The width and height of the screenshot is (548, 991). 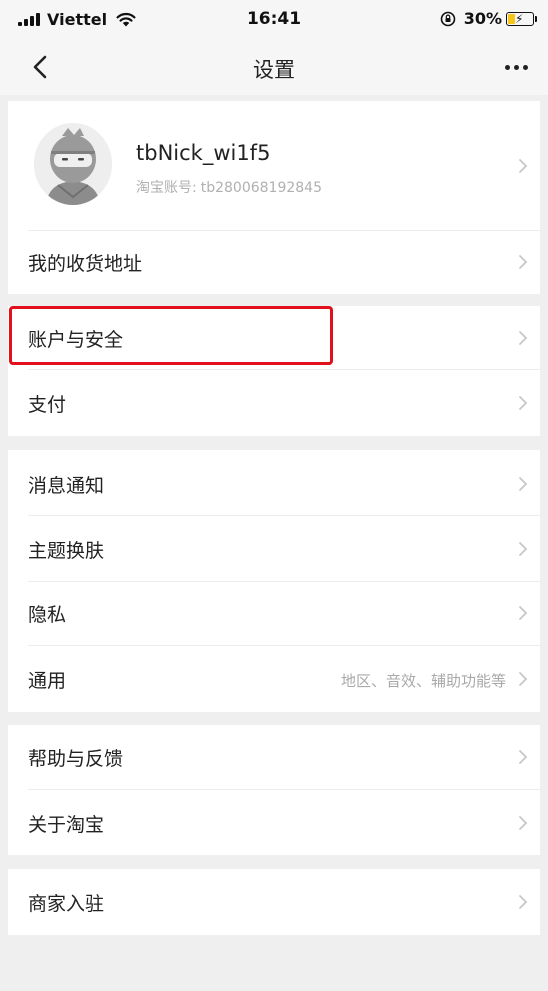 What do you see at coordinates (66, 904) in the screenshot?
I see `row-label: 商家入驻` at bounding box center [66, 904].